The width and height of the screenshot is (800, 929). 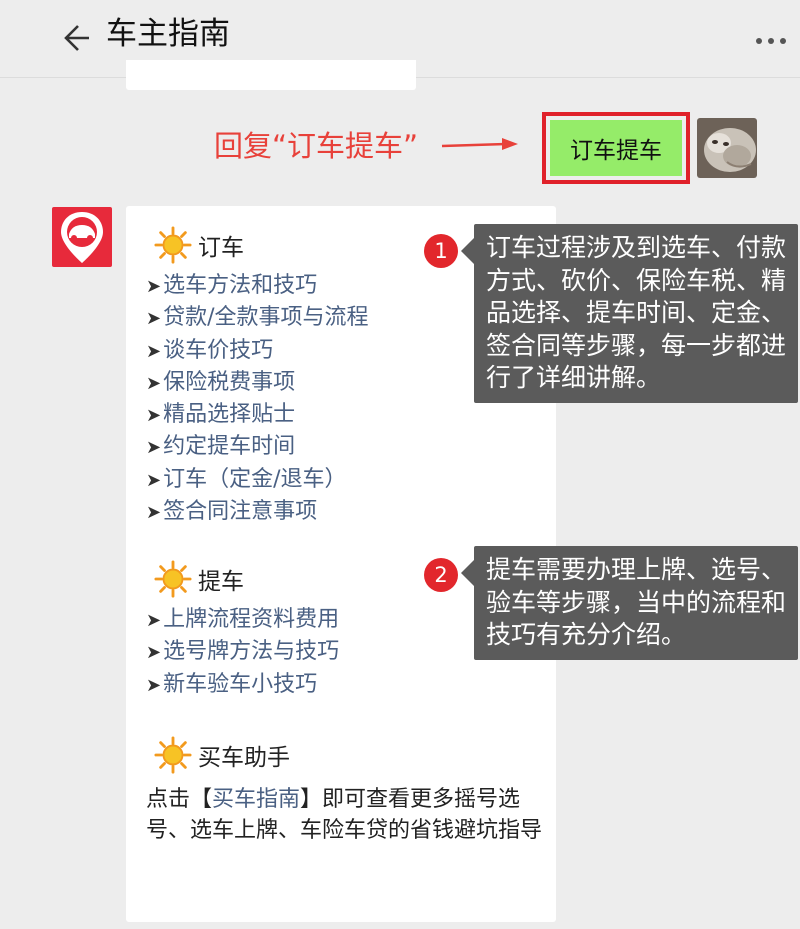 I want to click on sent-message-bubble: 订车提车, so click(x=616, y=148).